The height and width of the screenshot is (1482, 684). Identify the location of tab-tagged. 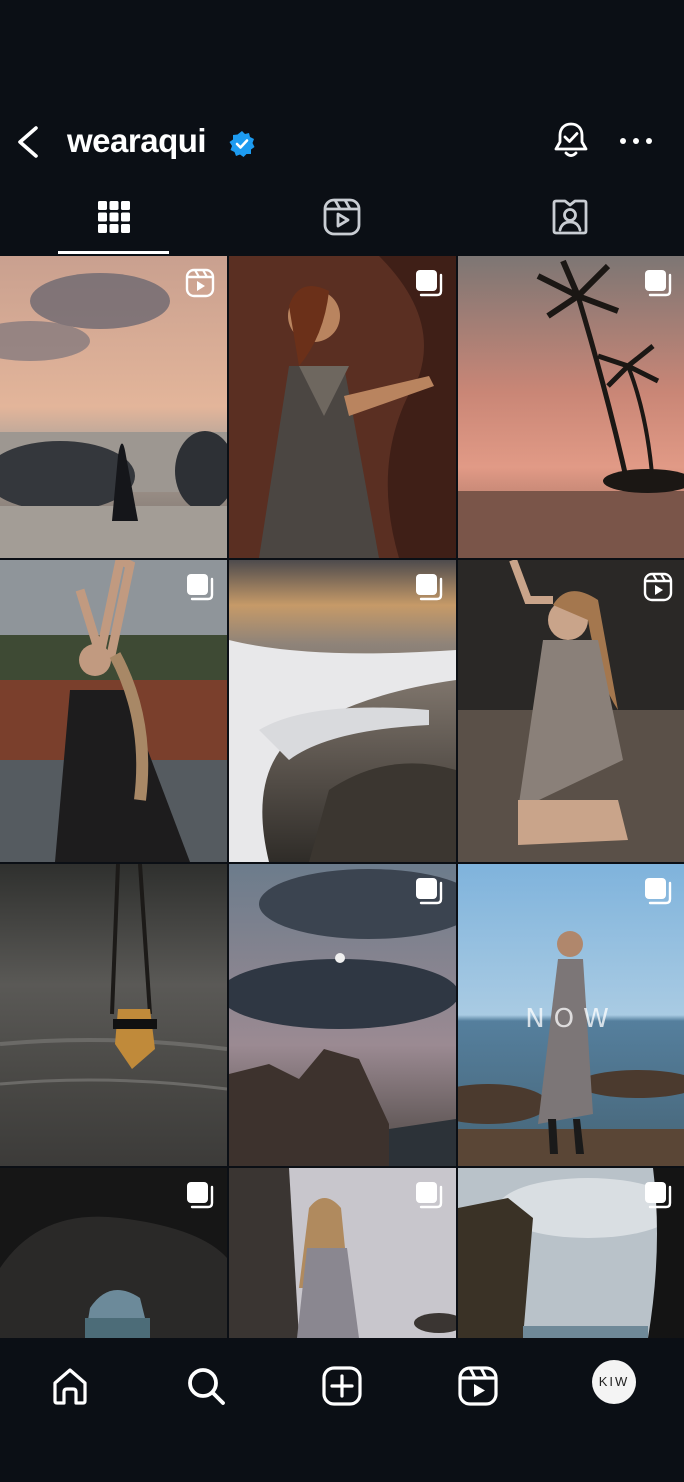
(570, 220).